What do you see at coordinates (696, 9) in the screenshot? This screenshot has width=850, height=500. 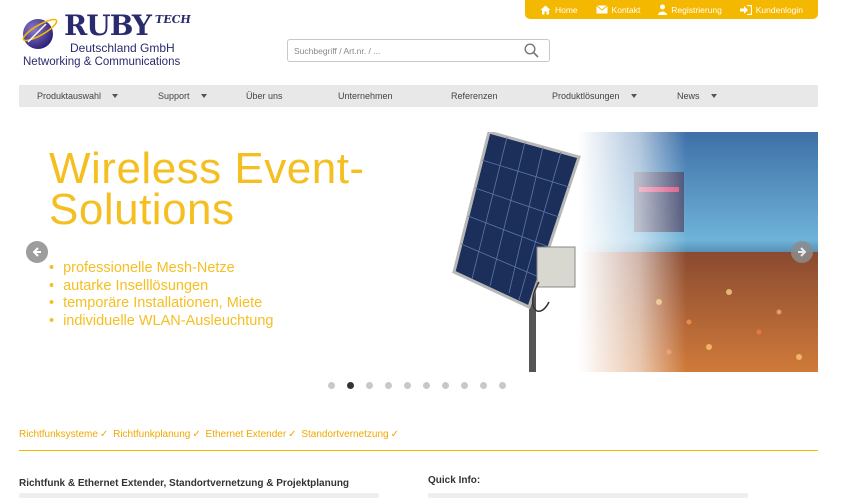 I see `toplink-registrierung-label: Registrierung` at bounding box center [696, 9].